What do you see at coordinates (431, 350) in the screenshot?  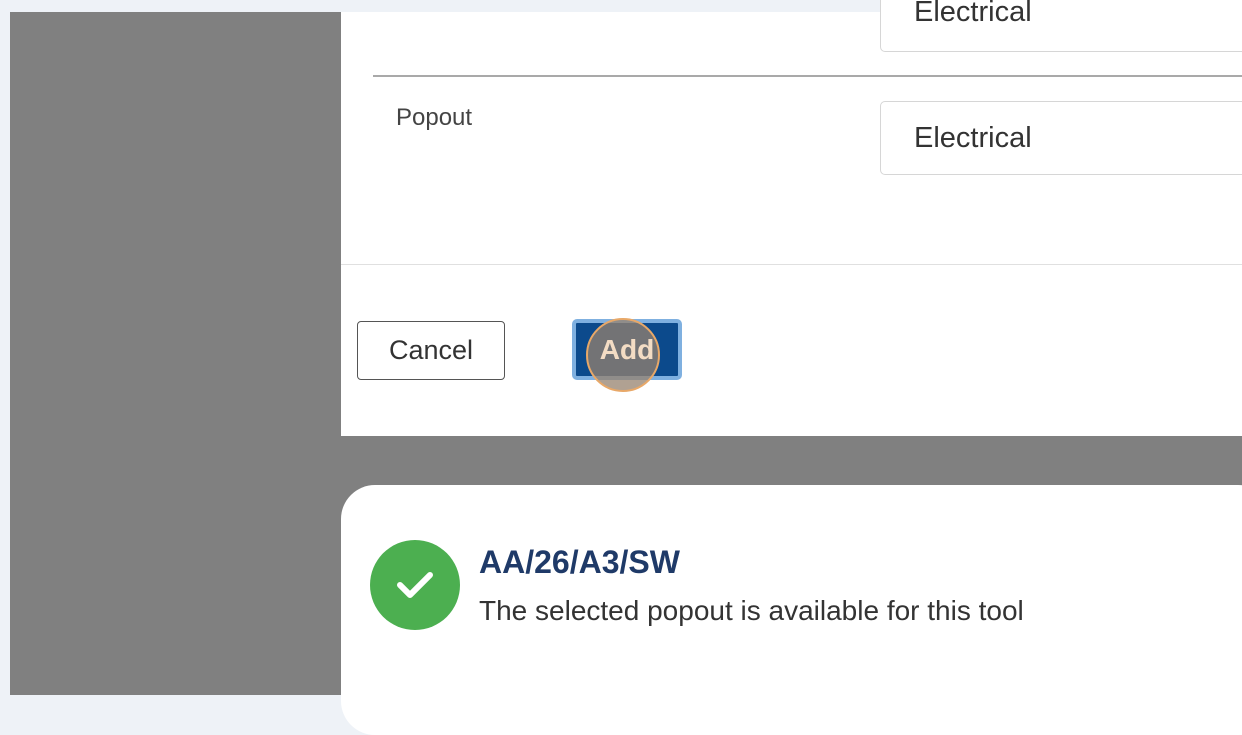 I see `cancel-button: Cancel` at bounding box center [431, 350].